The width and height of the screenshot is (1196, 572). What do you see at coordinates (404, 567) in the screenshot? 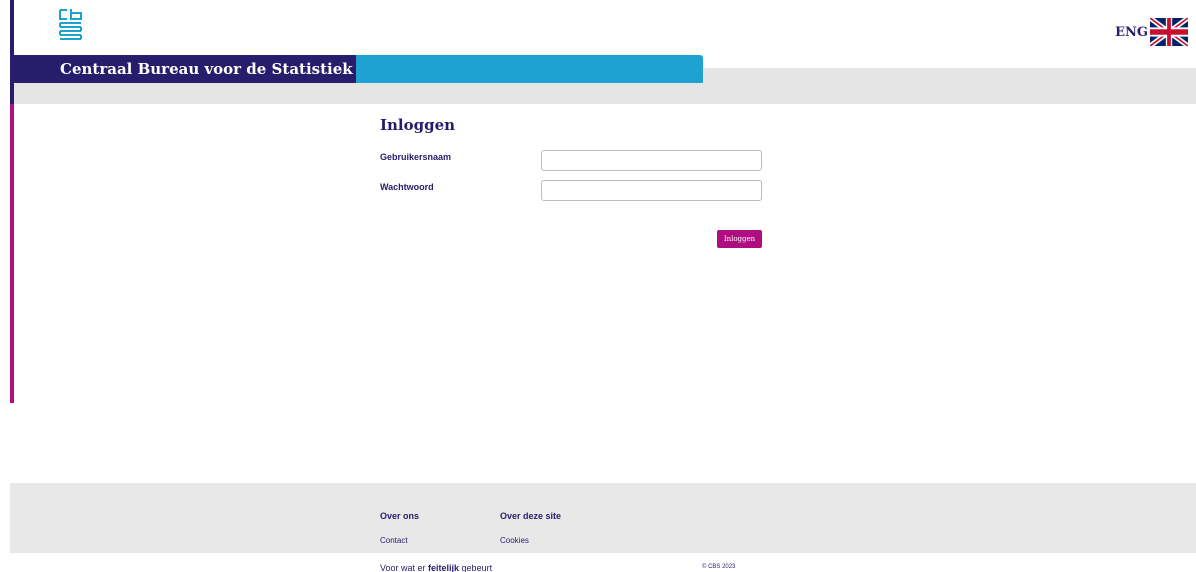
I see `tagline-start: Voor wat er` at bounding box center [404, 567].